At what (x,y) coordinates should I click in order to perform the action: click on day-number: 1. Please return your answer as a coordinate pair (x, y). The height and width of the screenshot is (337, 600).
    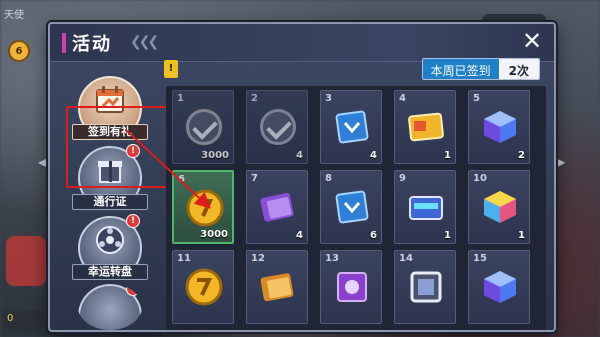
    Looking at the image, I should click on (180, 98).